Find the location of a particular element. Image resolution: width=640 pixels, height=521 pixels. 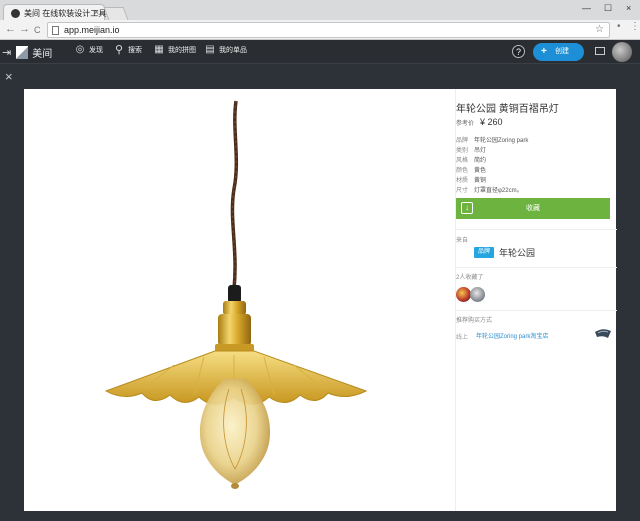

logo: ⇥ 美间 is located at coordinates (27, 52).